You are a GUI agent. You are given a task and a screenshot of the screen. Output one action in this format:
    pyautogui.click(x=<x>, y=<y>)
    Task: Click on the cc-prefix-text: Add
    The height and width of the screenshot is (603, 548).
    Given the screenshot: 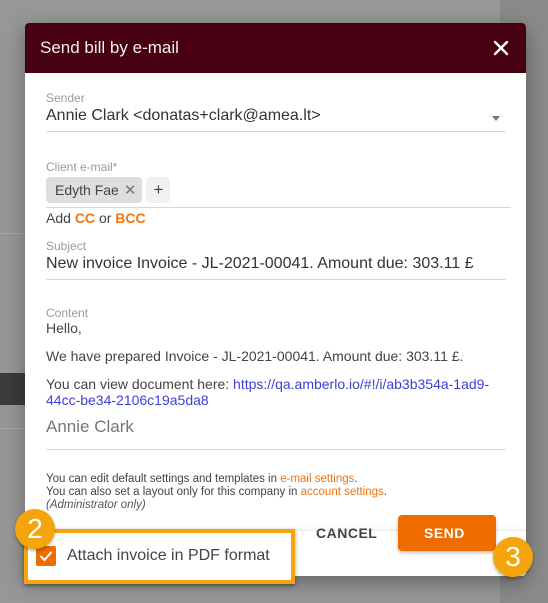 What is the action you would take?
    pyautogui.click(x=58, y=218)
    